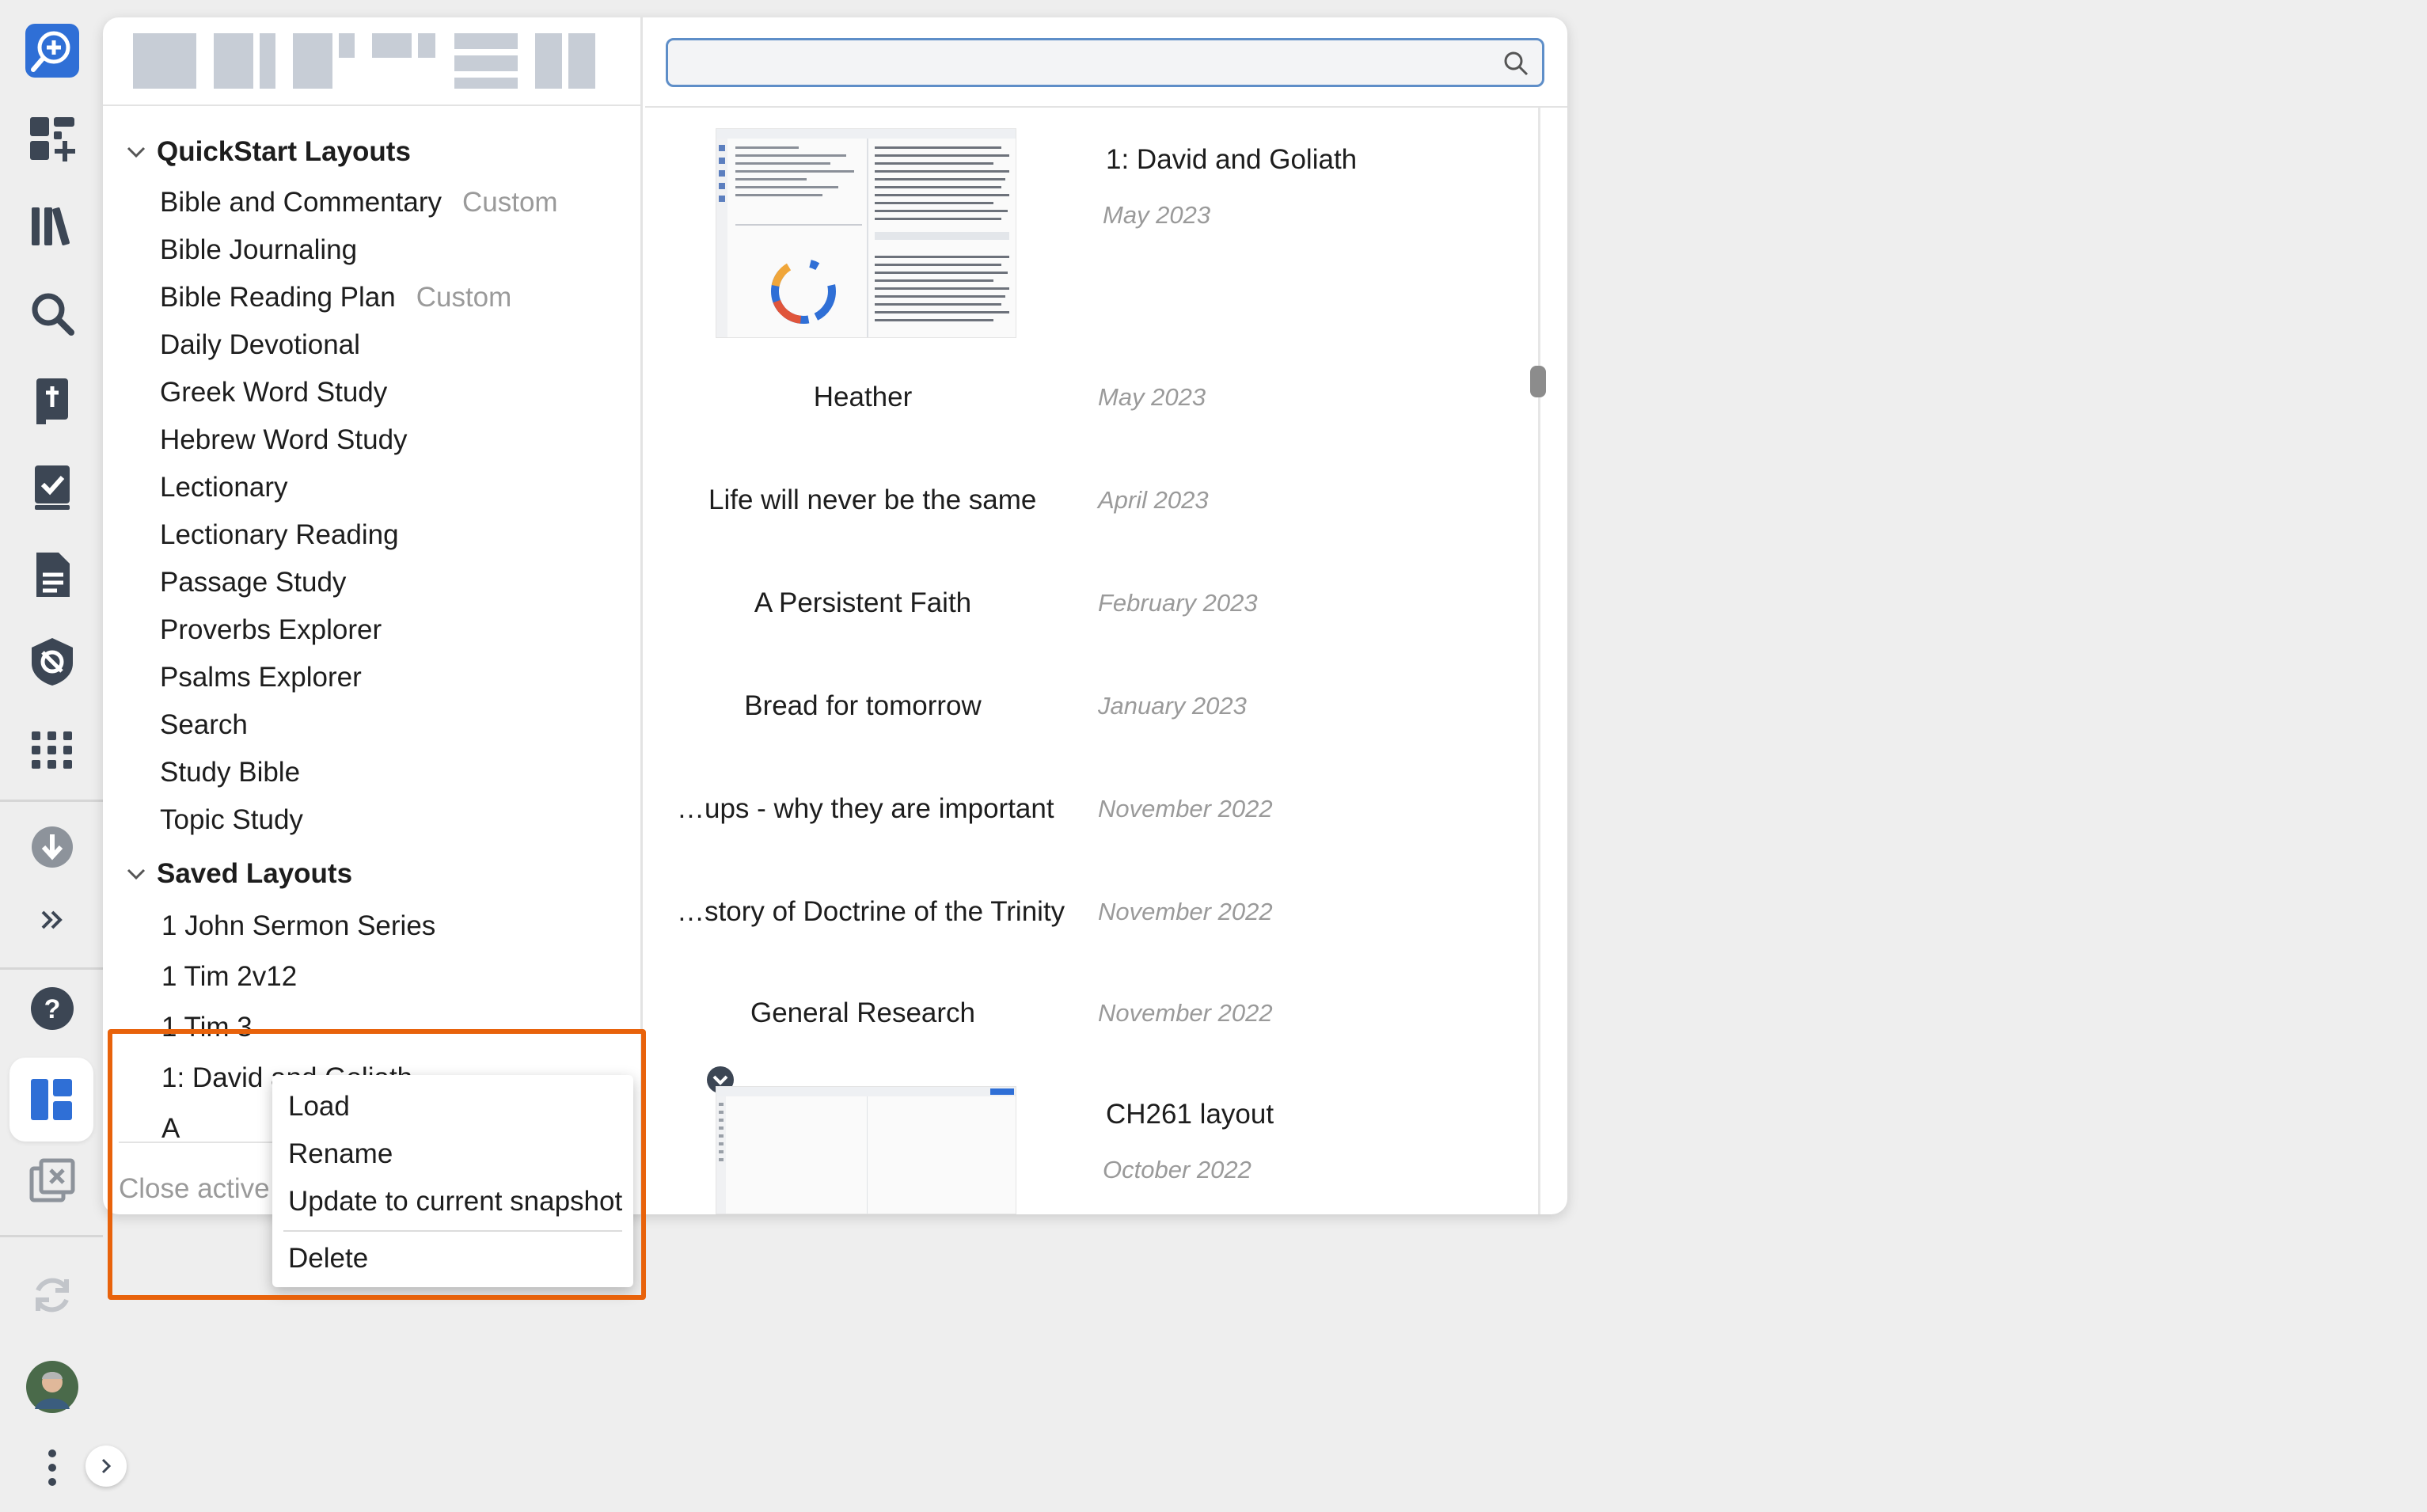 Image resolution: width=2427 pixels, height=1512 pixels. I want to click on layout-grid-icon, so click(403, 61).